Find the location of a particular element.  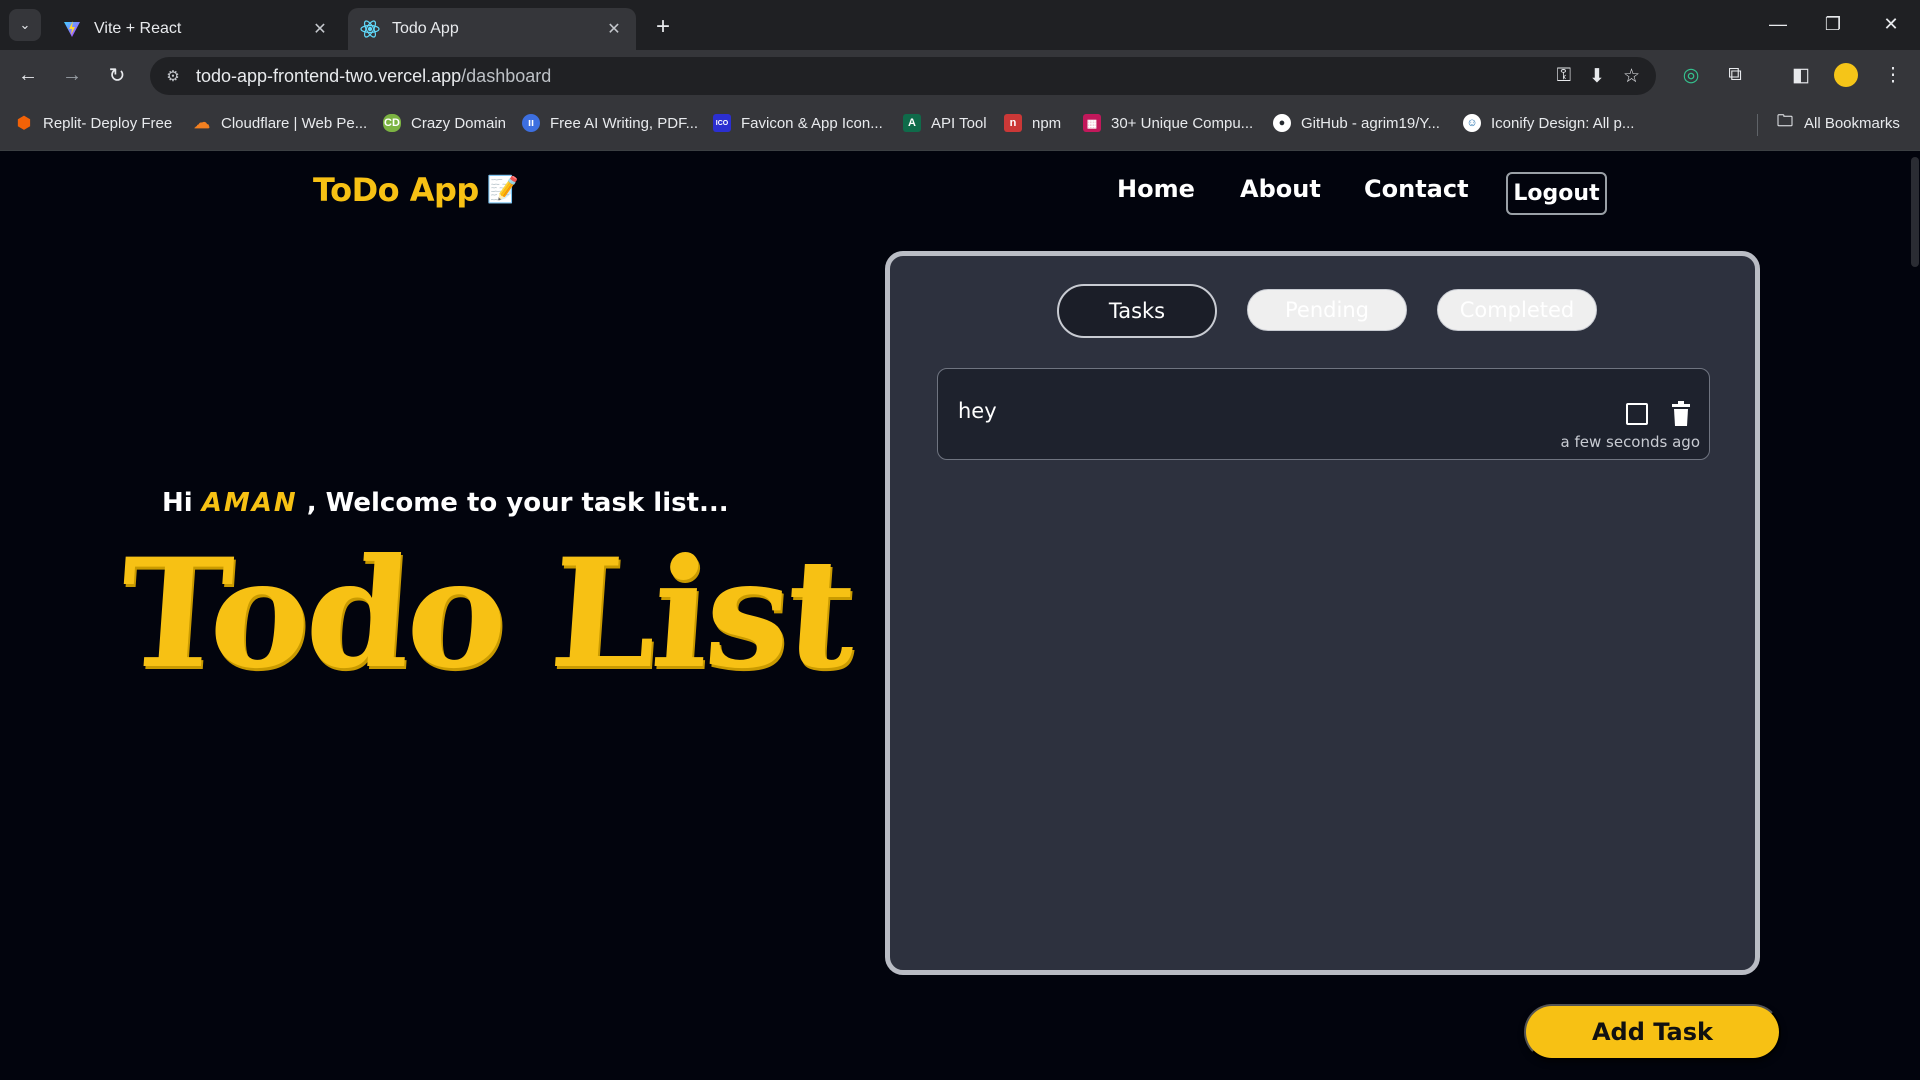

brand-title: ToDo App is located at coordinates (396, 190).